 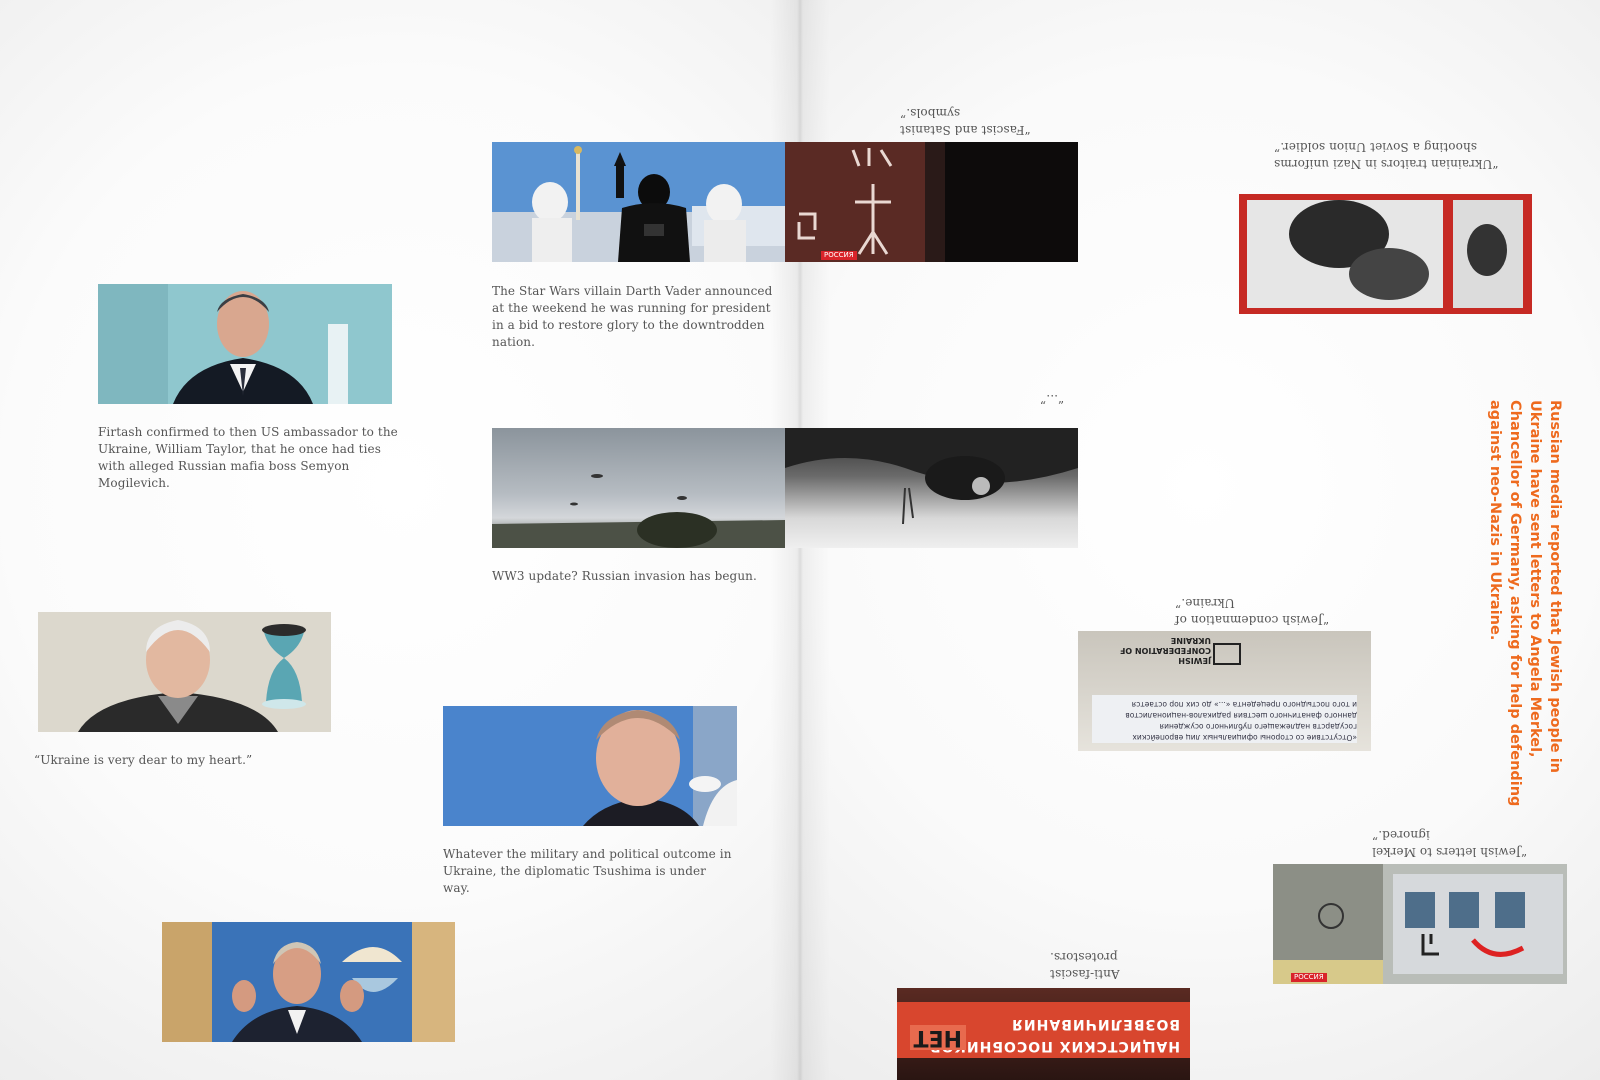 What do you see at coordinates (638, 202) in the screenshot?
I see `darth-vader-photo` at bounding box center [638, 202].